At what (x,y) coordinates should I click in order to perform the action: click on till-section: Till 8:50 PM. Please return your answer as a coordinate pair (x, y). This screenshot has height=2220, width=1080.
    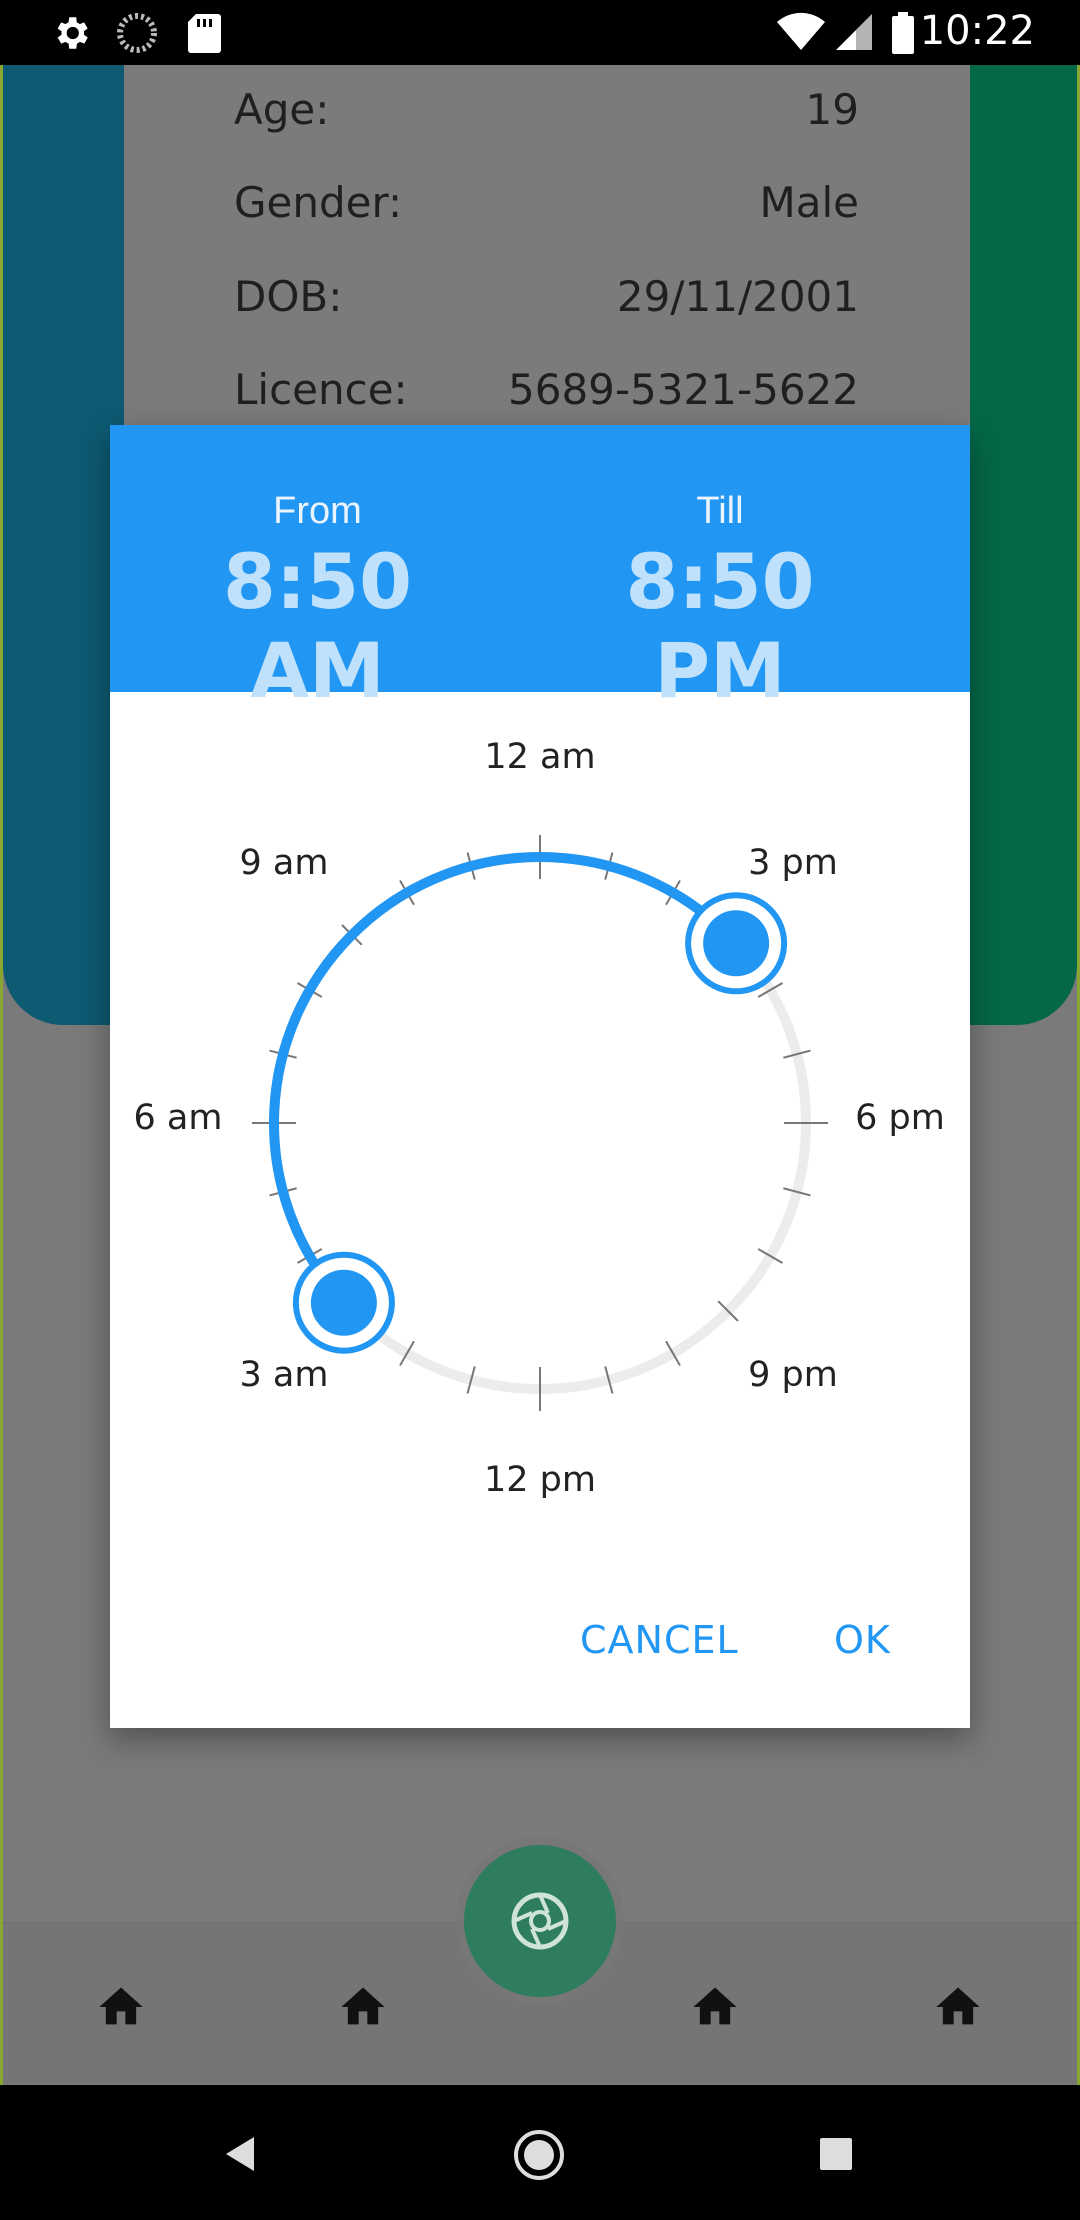
    Looking at the image, I should click on (720, 602).